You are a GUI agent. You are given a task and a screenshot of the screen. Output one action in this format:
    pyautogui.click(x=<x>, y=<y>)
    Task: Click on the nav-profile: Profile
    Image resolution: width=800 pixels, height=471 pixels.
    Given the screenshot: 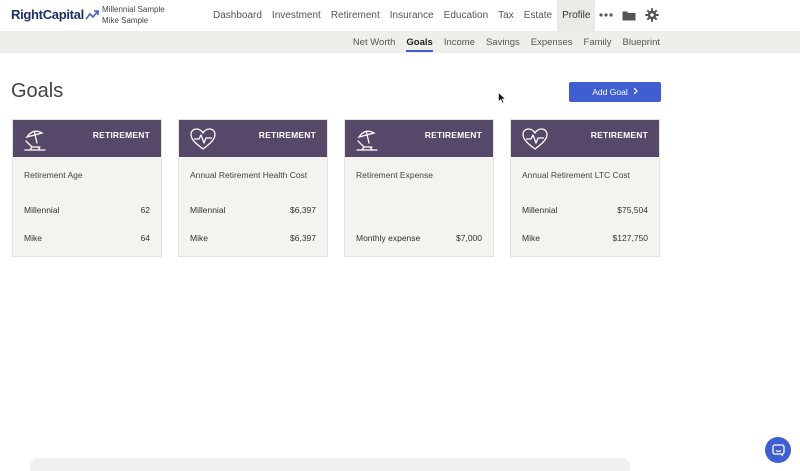 What is the action you would take?
    pyautogui.click(x=576, y=15)
    